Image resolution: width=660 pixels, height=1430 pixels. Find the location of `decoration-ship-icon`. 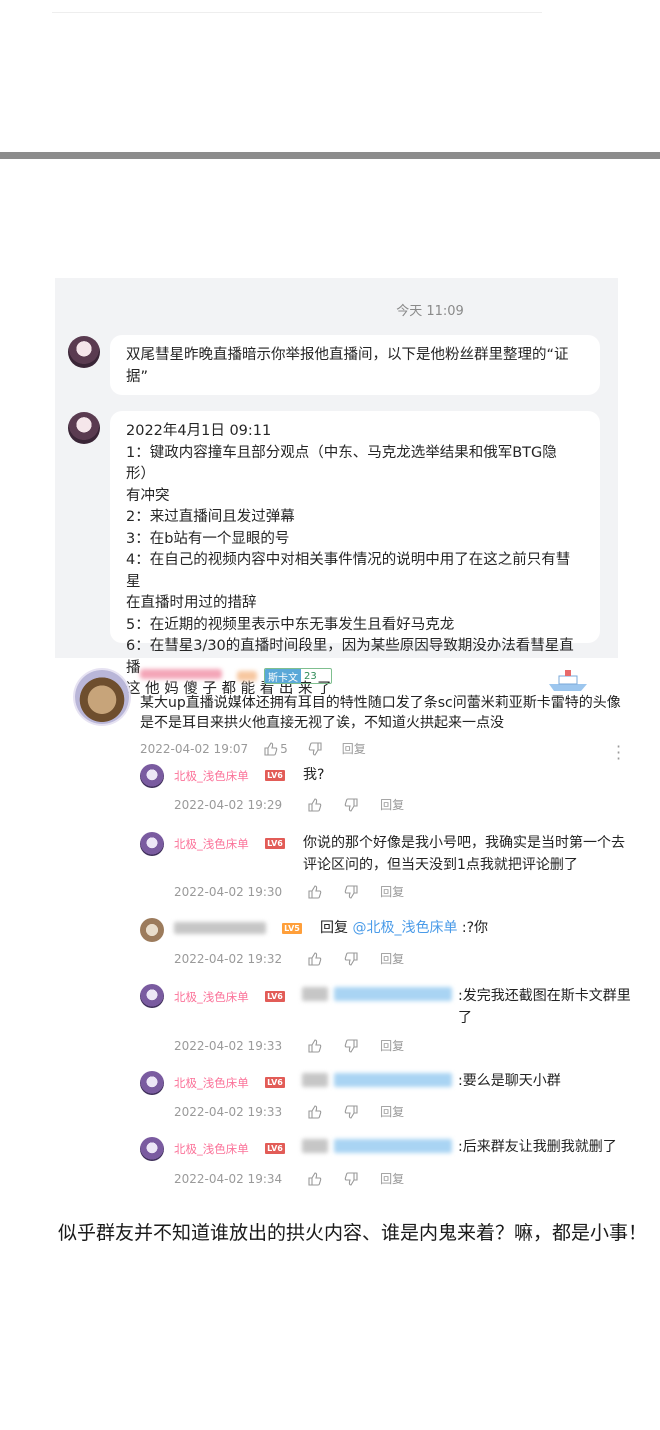

decoration-ship-icon is located at coordinates (568, 680).